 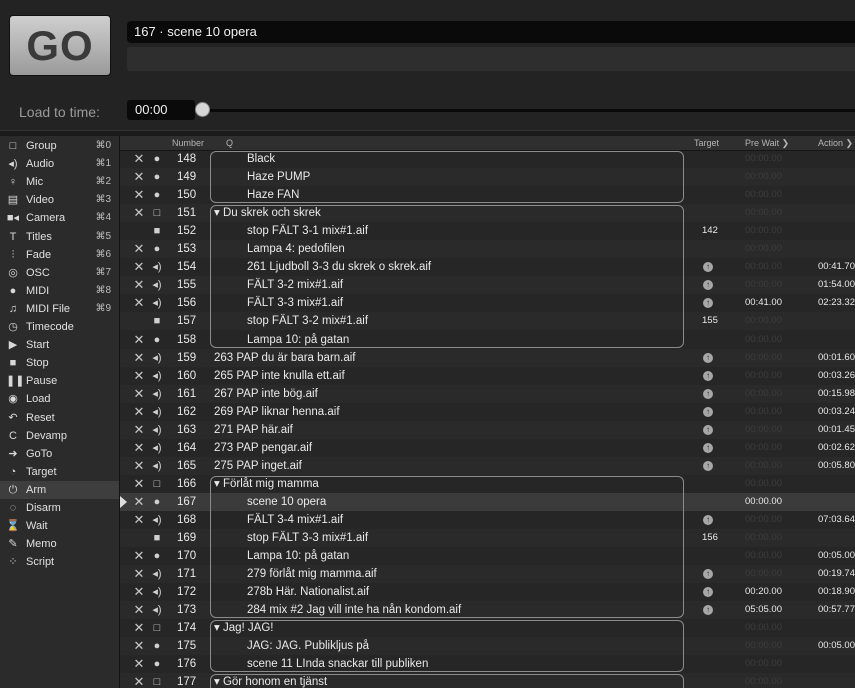 I want to click on toolbox-item-mic: ♀ Mic ⌘2, so click(x=59, y=182).